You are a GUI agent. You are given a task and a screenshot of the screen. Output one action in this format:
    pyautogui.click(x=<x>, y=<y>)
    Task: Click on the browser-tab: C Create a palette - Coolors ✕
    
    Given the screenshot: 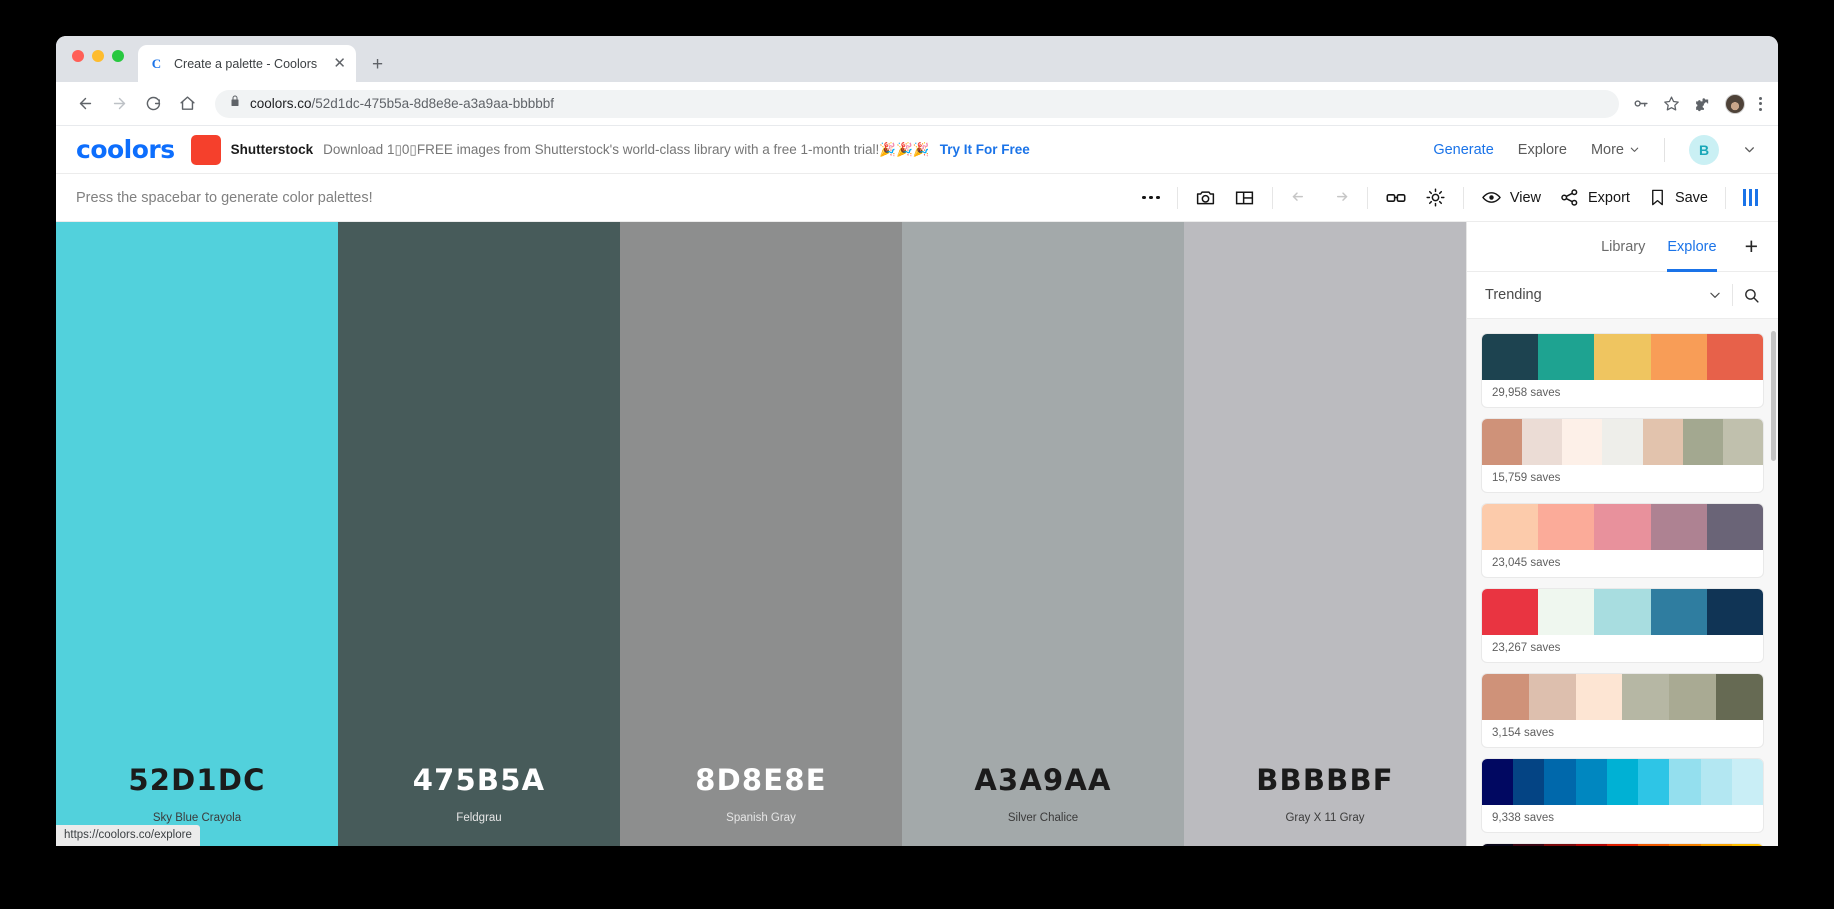 What is the action you would take?
    pyautogui.click(x=247, y=63)
    